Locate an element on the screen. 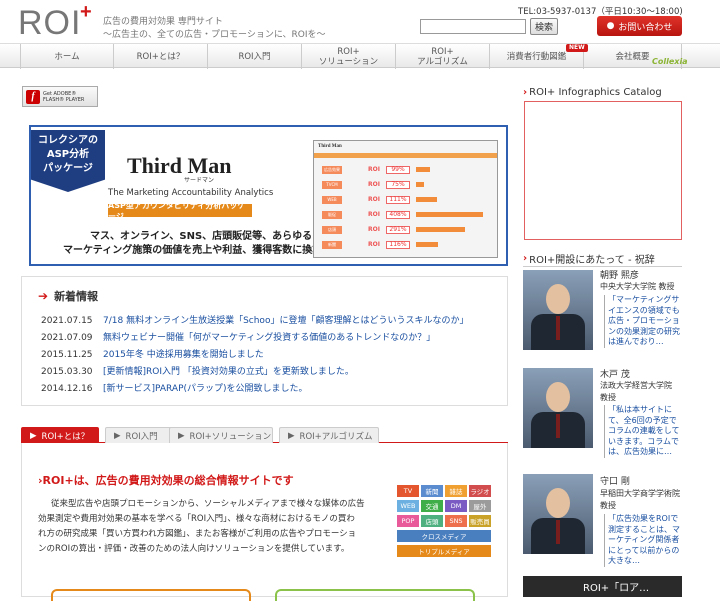  intro-text-line: ンのROIの算出・評価・改善のための法人向けソリューションを提供しています。 is located at coordinates (194, 549).